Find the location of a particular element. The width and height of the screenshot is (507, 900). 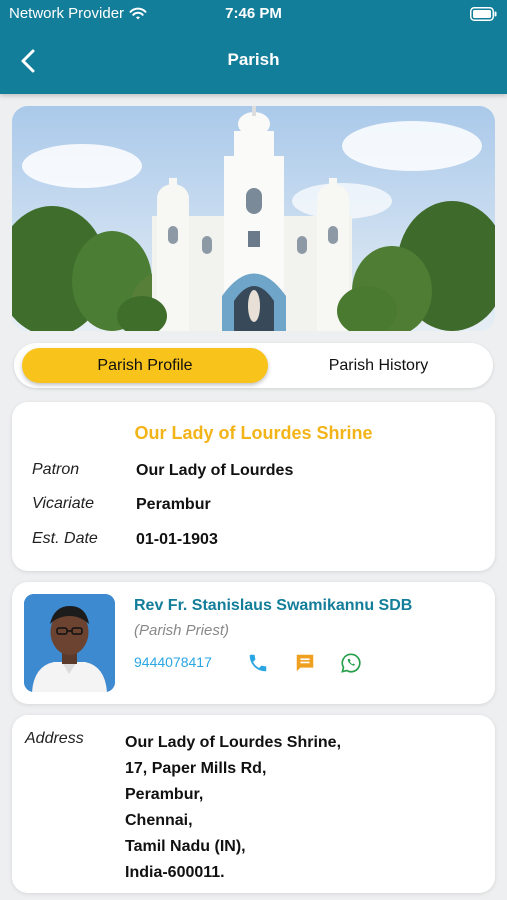

address-line: Chennai, is located at coordinates (159, 820).